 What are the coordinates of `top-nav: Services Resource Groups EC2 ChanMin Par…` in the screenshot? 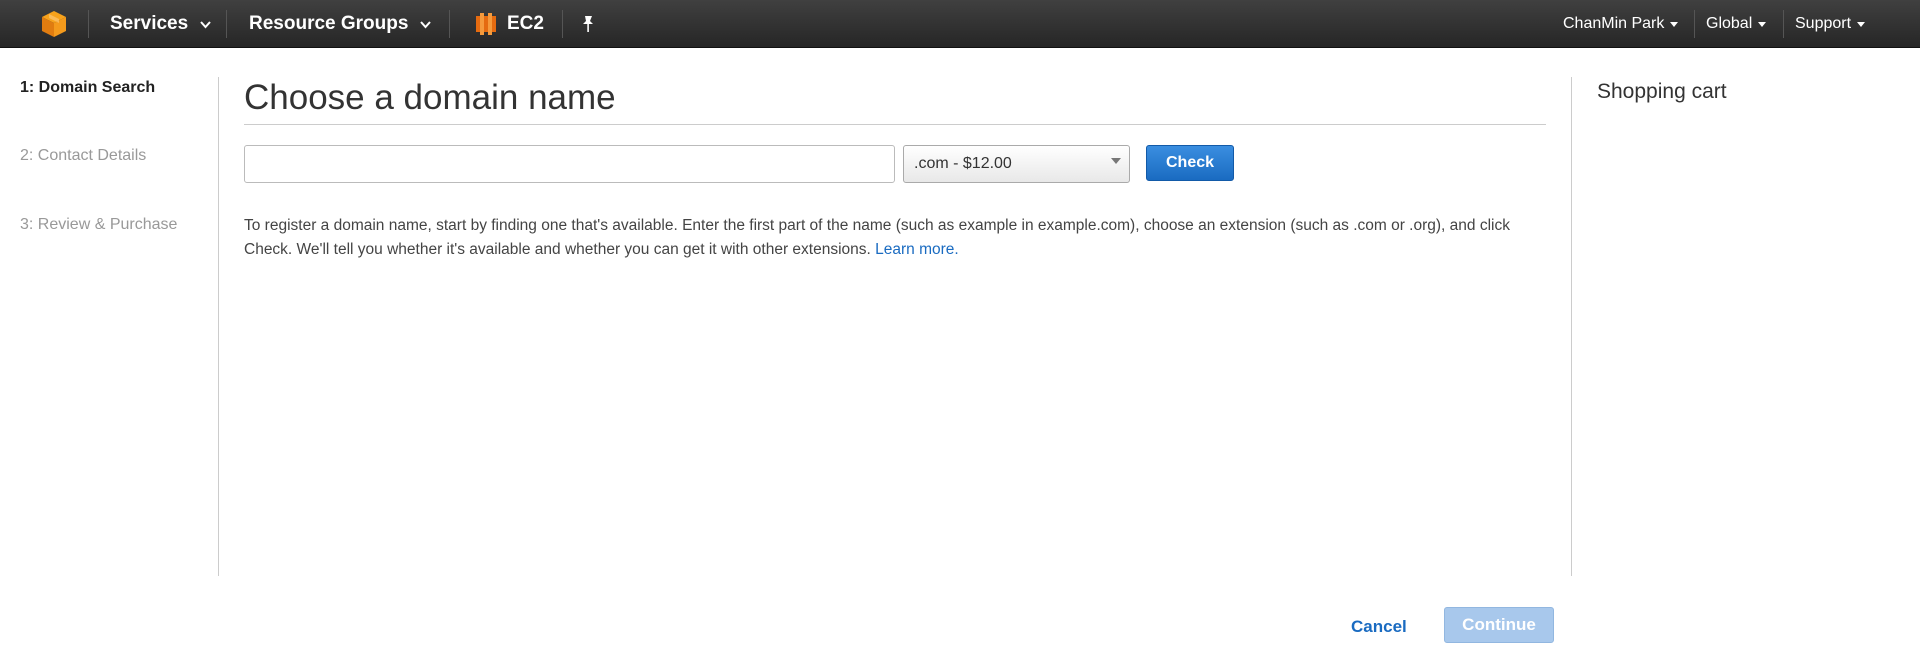 It's located at (960, 24).